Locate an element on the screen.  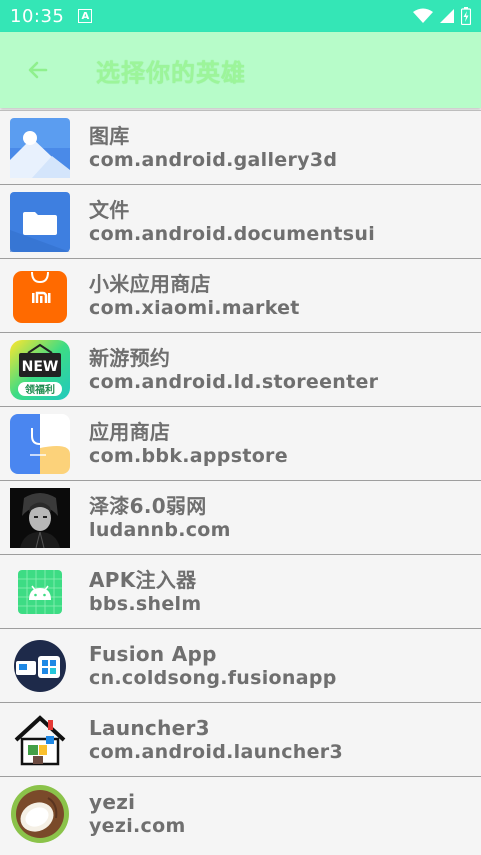
app-name: 图库 is located at coordinates (109, 135).